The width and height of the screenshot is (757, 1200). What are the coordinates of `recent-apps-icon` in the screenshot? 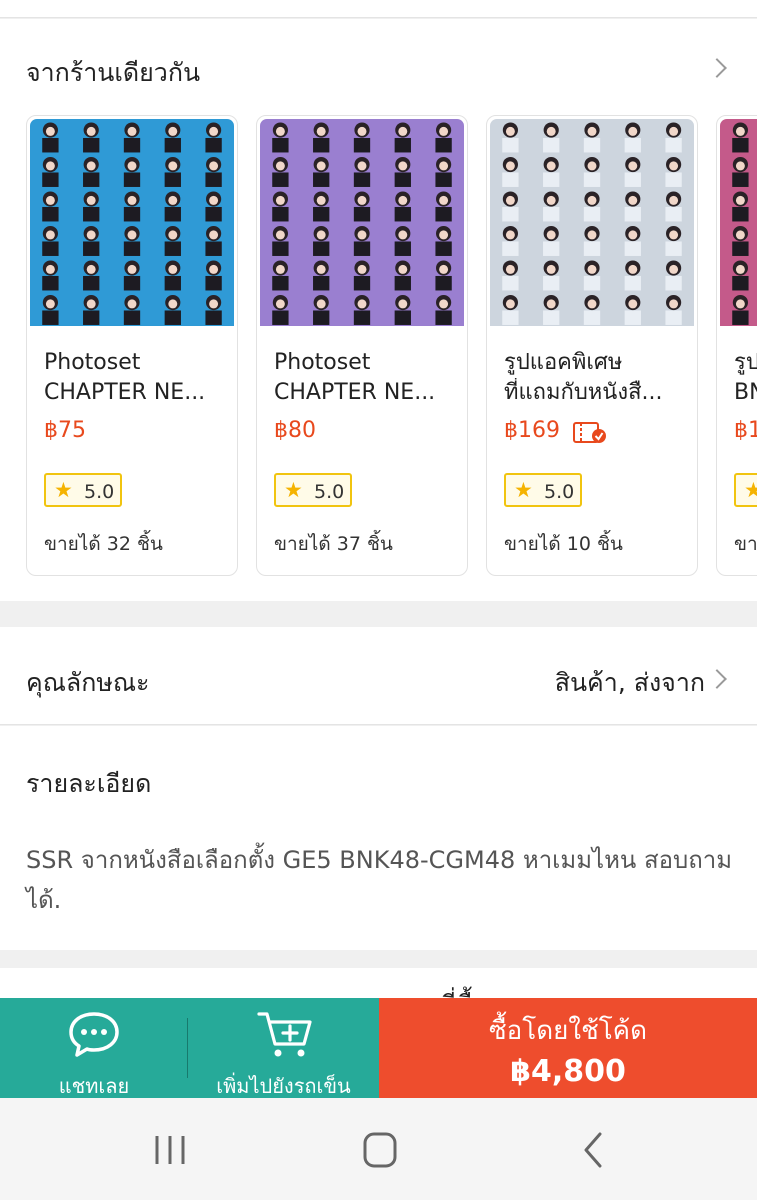 It's located at (170, 1150).